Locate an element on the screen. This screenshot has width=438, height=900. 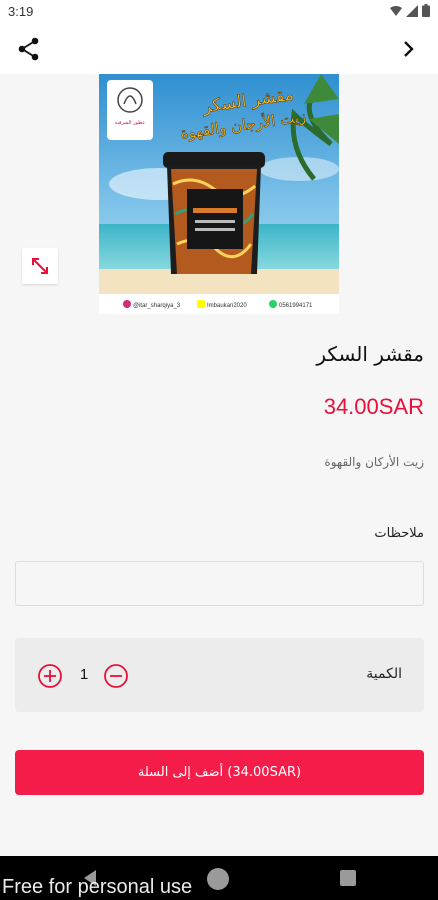
logo-text: عطور الشرقية is located at coordinates (130, 123).